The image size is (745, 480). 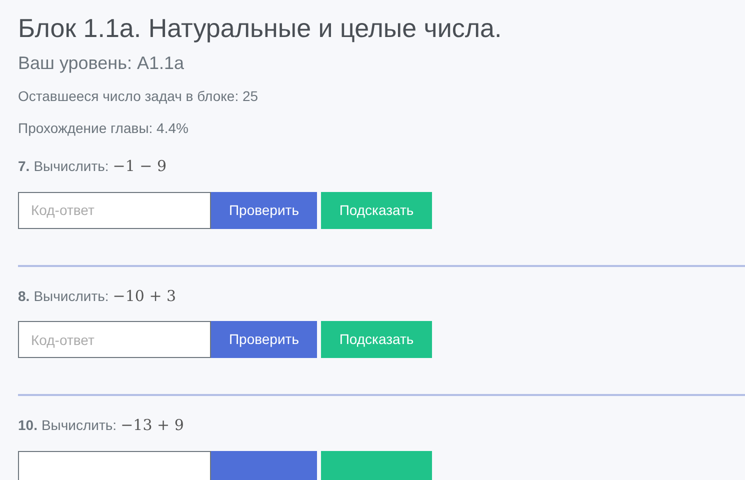 I want to click on answer-field, so click(x=114, y=465).